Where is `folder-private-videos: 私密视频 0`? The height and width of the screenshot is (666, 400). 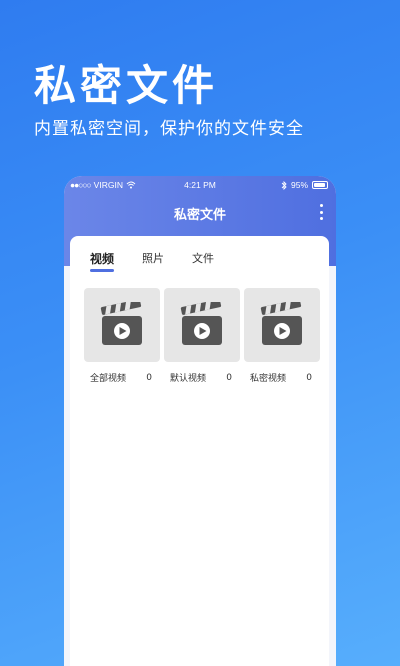
folder-private-videos: 私密视频 0 is located at coordinates (282, 336).